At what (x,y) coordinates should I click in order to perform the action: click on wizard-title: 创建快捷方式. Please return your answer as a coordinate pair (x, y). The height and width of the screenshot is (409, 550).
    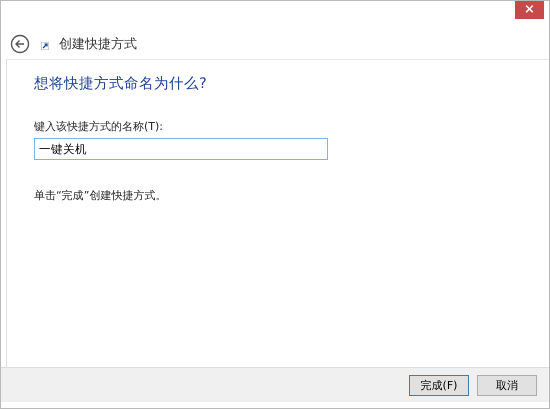
    Looking at the image, I should click on (98, 44).